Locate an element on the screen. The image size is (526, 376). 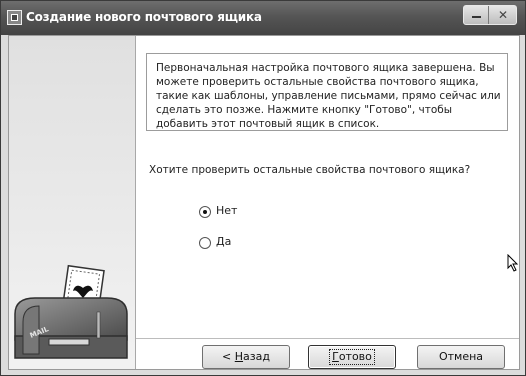
mouse-cursor-icon is located at coordinates (513, 263).